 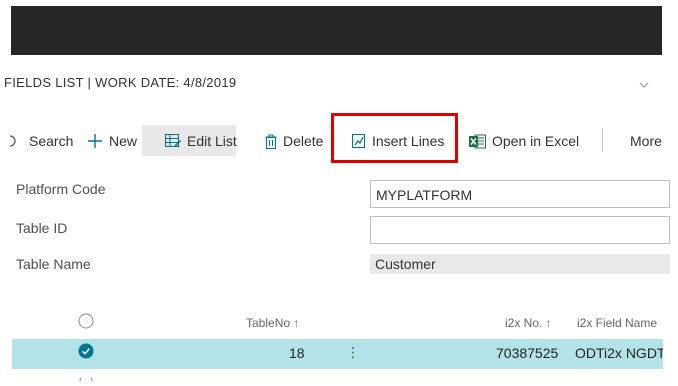 I want to click on edit-list-button: Edit List, so click(x=201, y=141).